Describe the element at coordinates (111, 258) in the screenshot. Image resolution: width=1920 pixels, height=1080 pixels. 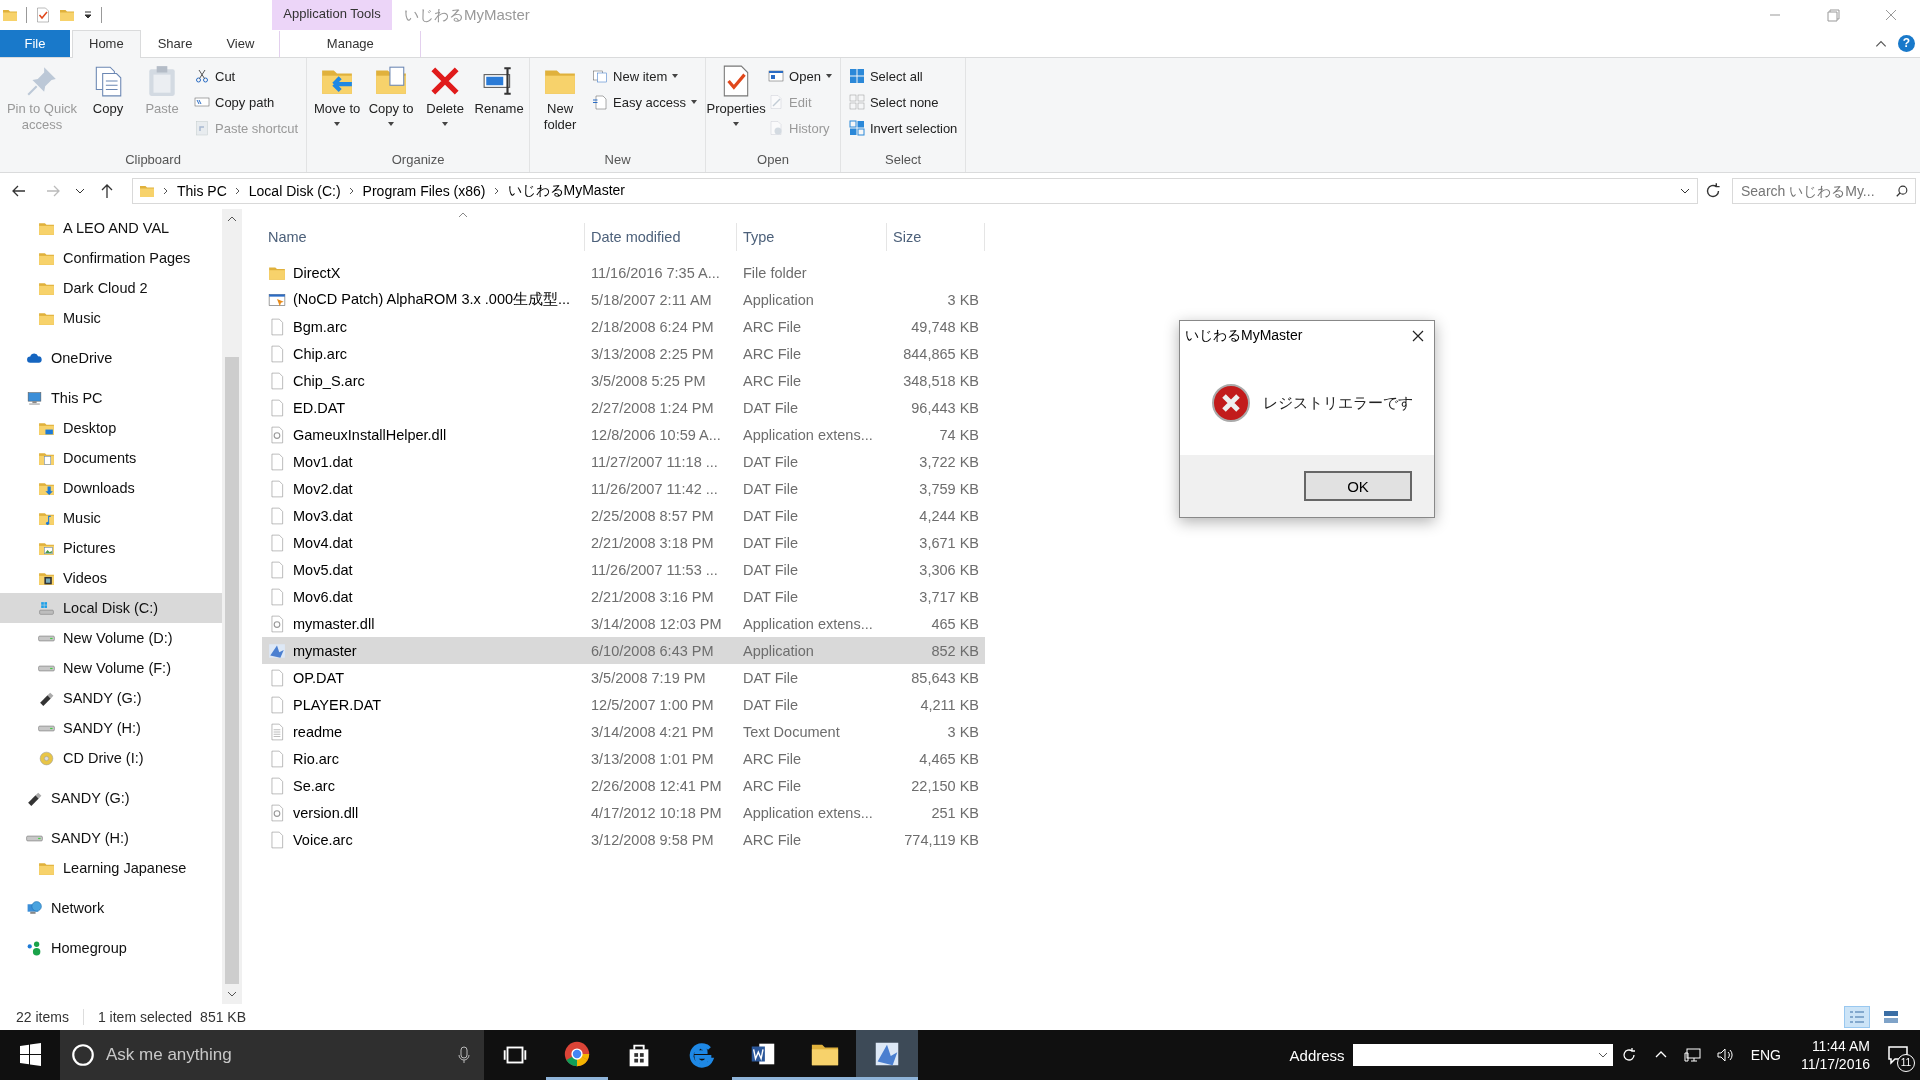
I see `navigation-item: Confirmation Pages` at that location.